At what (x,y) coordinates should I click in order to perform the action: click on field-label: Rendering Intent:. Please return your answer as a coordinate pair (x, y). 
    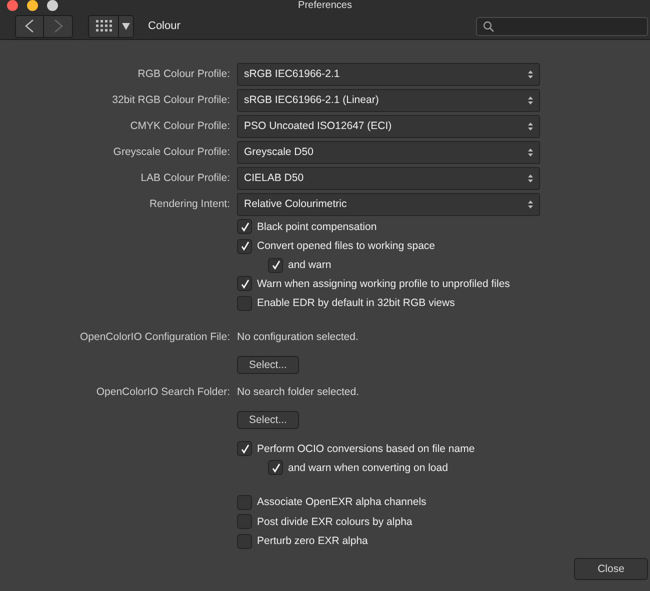
    Looking at the image, I should click on (189, 204).